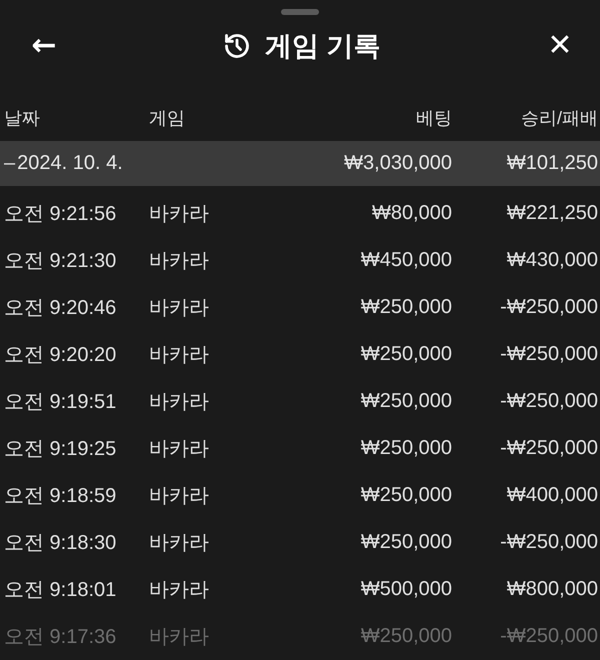  What do you see at coordinates (559, 118) in the screenshot?
I see `column-header: 승리/패배` at bounding box center [559, 118].